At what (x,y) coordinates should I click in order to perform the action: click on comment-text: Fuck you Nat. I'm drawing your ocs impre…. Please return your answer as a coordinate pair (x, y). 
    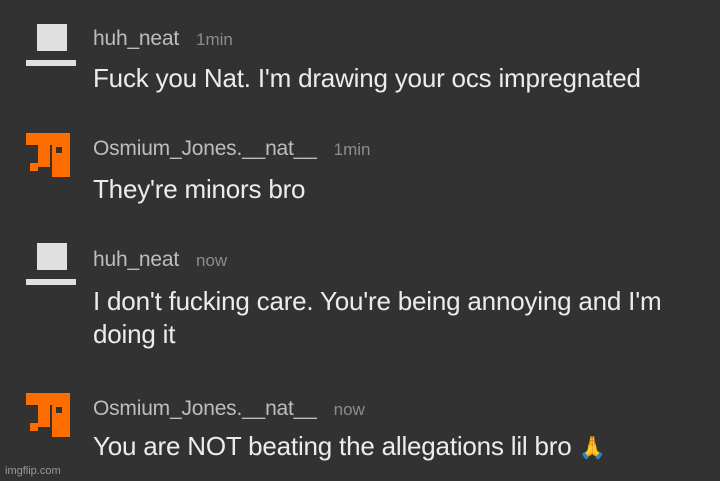
    Looking at the image, I should click on (367, 78).